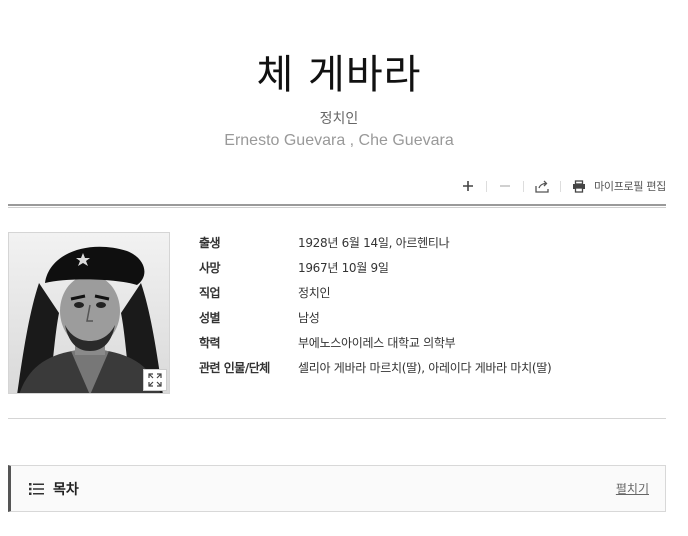  I want to click on alternate-name: Ernesto Guevara , Che Guevara, so click(339, 140).